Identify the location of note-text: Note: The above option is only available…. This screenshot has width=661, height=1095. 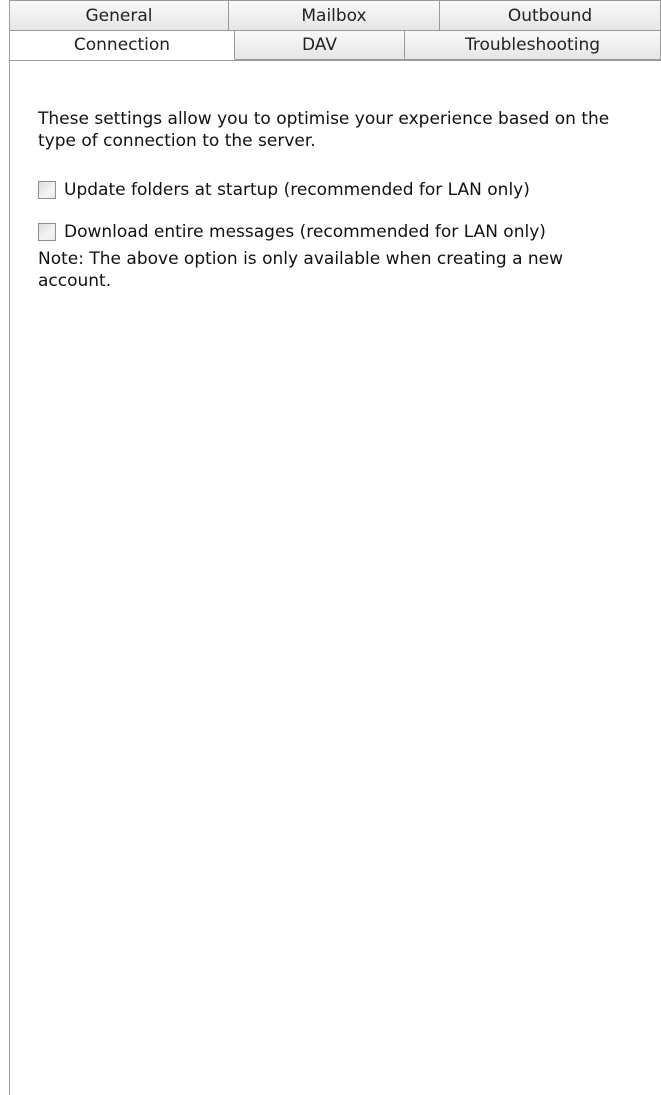
(301, 270).